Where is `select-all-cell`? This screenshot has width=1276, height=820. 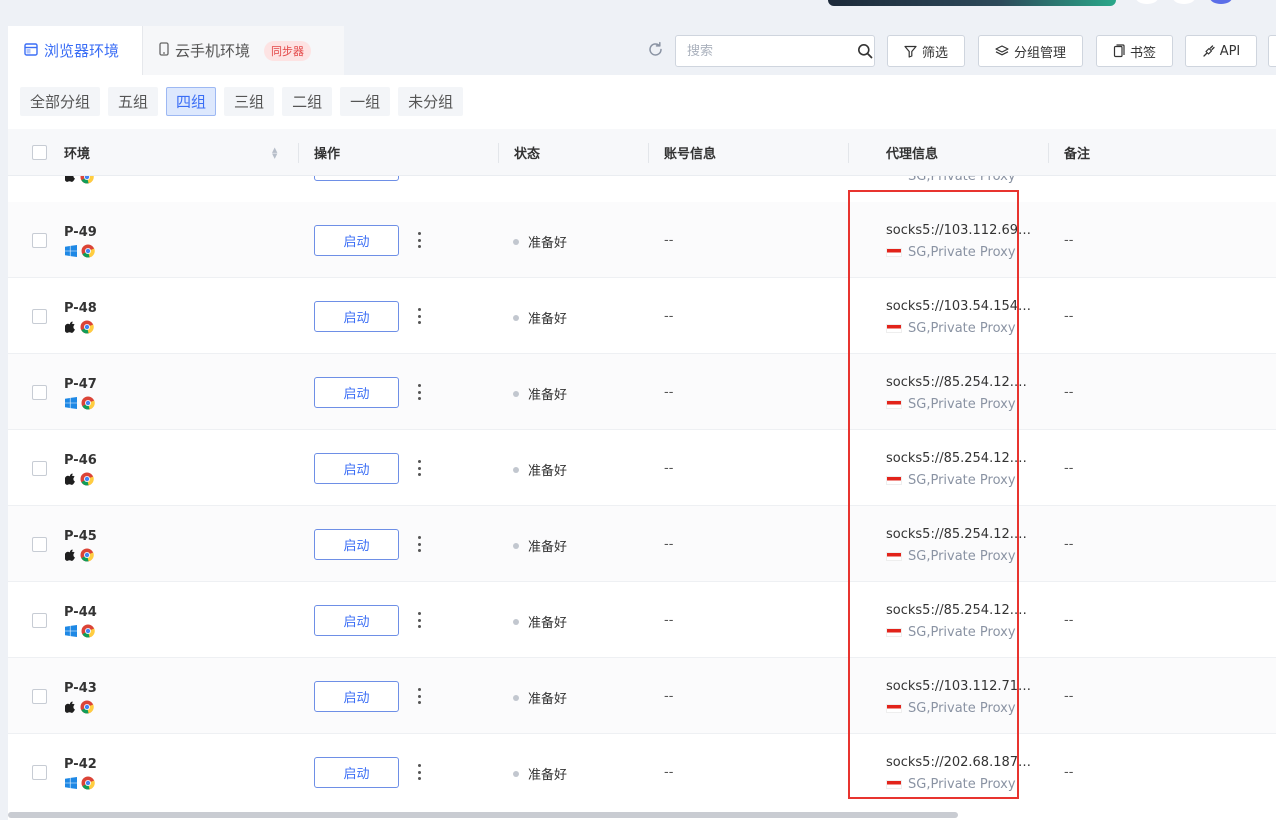
select-all-cell is located at coordinates (39, 152).